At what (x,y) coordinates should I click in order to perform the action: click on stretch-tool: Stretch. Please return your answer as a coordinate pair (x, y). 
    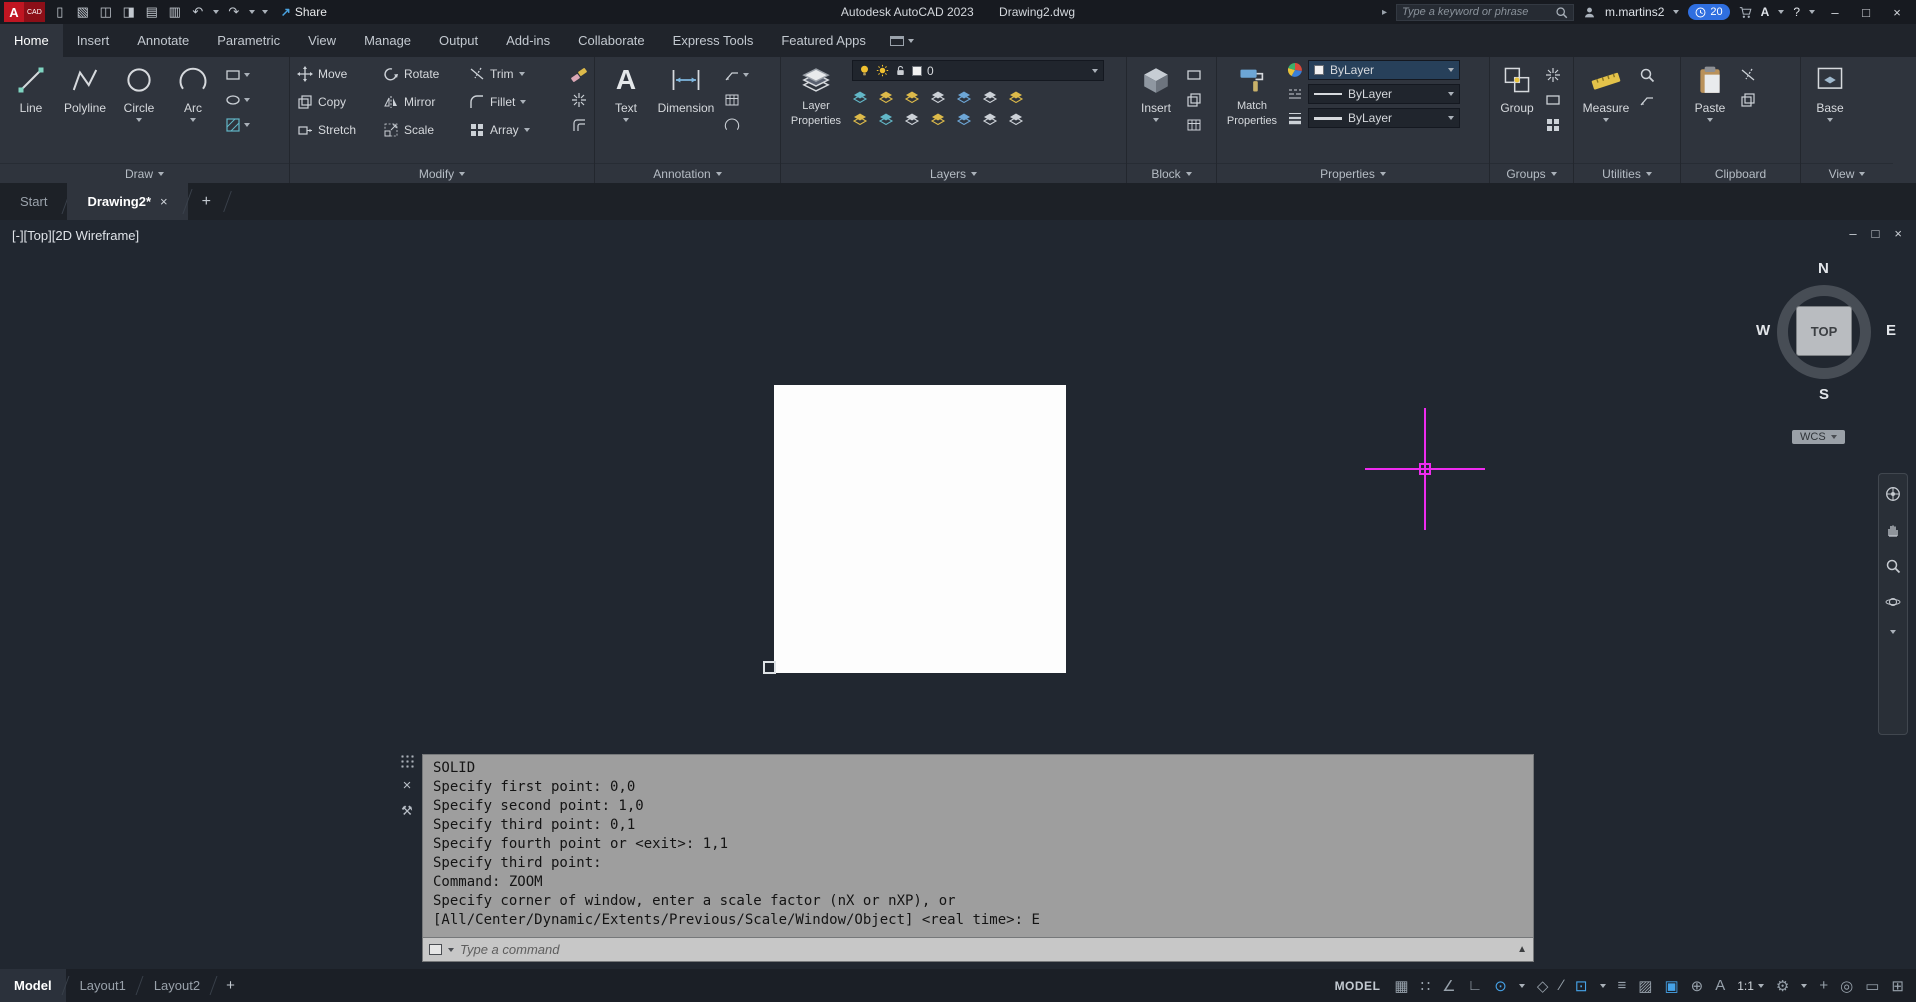
    Looking at the image, I should click on (337, 130).